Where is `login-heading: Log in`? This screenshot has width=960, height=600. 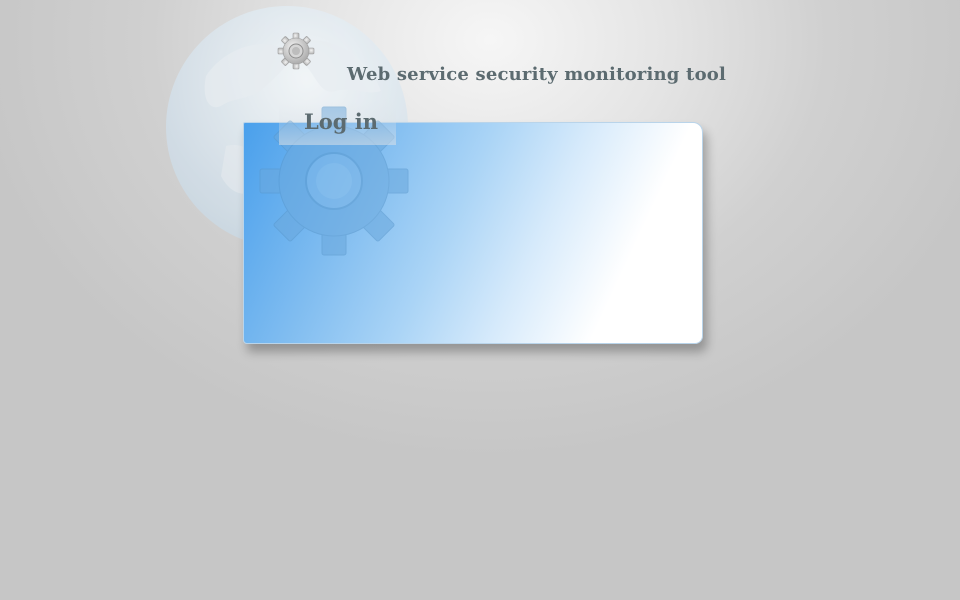 login-heading: Log in is located at coordinates (341, 121).